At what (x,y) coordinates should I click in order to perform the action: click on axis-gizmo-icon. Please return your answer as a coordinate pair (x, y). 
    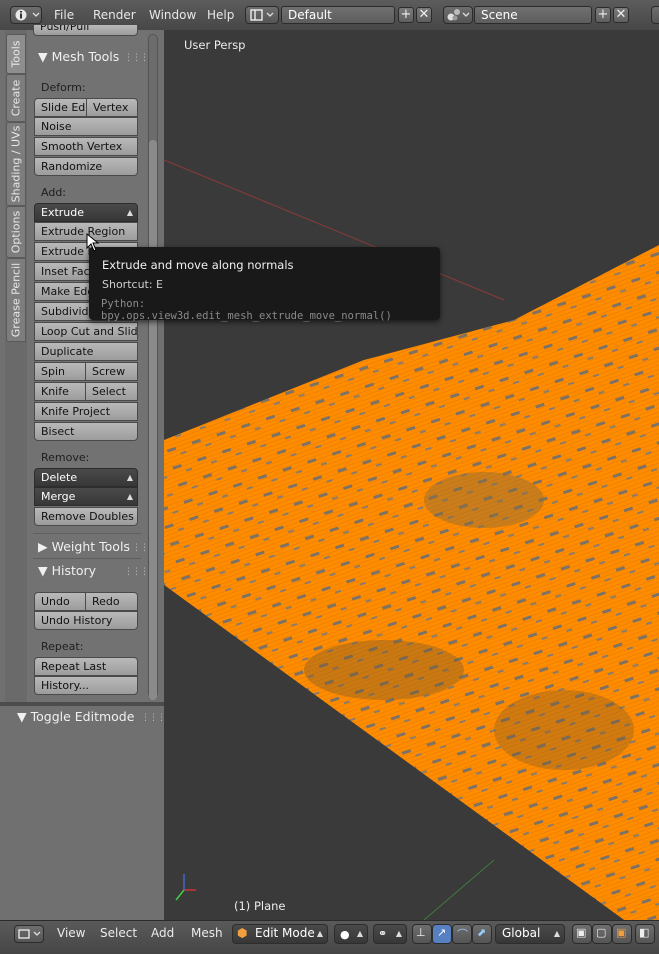
    Looking at the image, I should click on (185, 887).